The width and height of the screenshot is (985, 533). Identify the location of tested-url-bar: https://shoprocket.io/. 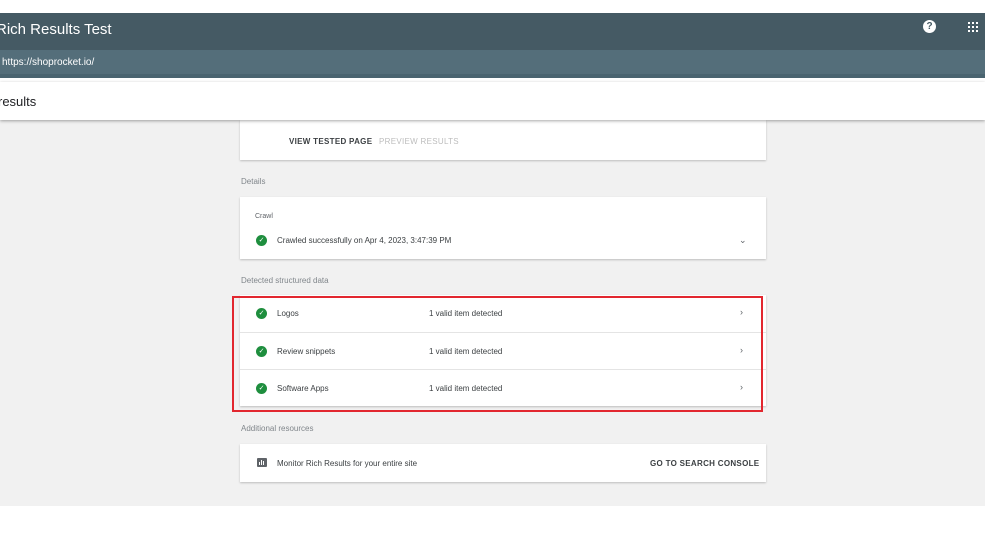
(492, 64).